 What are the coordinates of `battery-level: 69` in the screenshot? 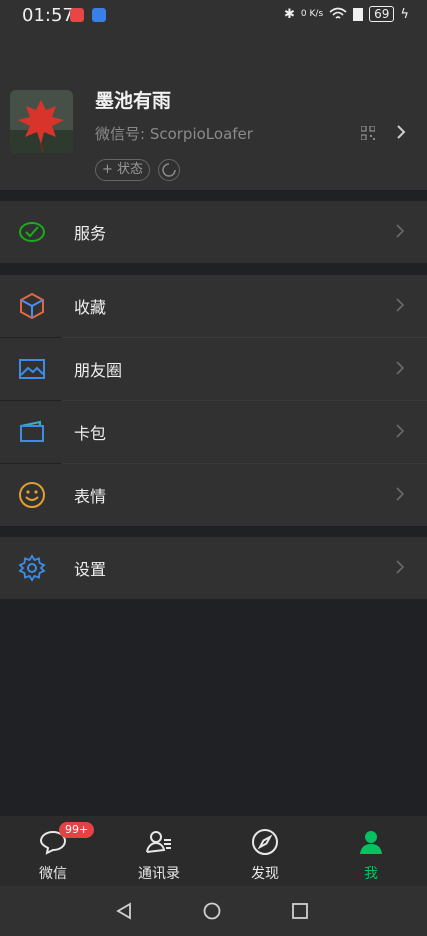 It's located at (382, 14).